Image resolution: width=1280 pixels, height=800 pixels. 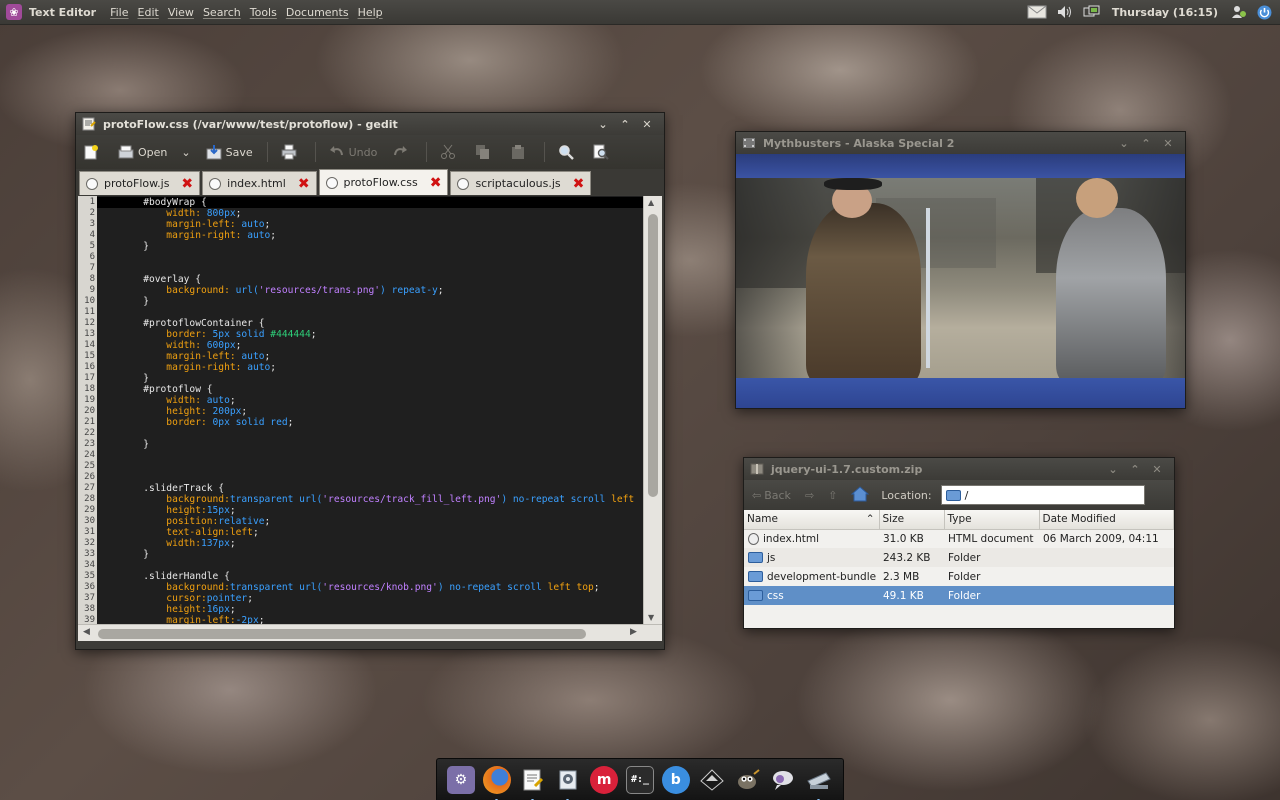 I want to click on app-menu-icon: ❀, so click(x=14, y=12).